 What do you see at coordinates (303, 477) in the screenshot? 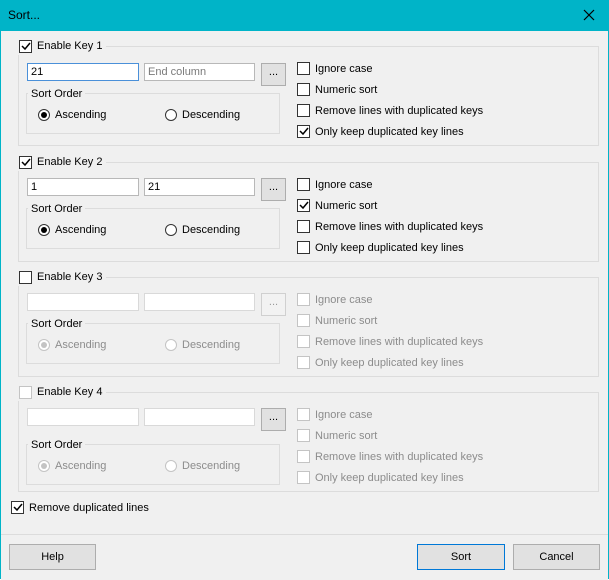
I see `key-4-only-keep-duplicated-checkbox` at bounding box center [303, 477].